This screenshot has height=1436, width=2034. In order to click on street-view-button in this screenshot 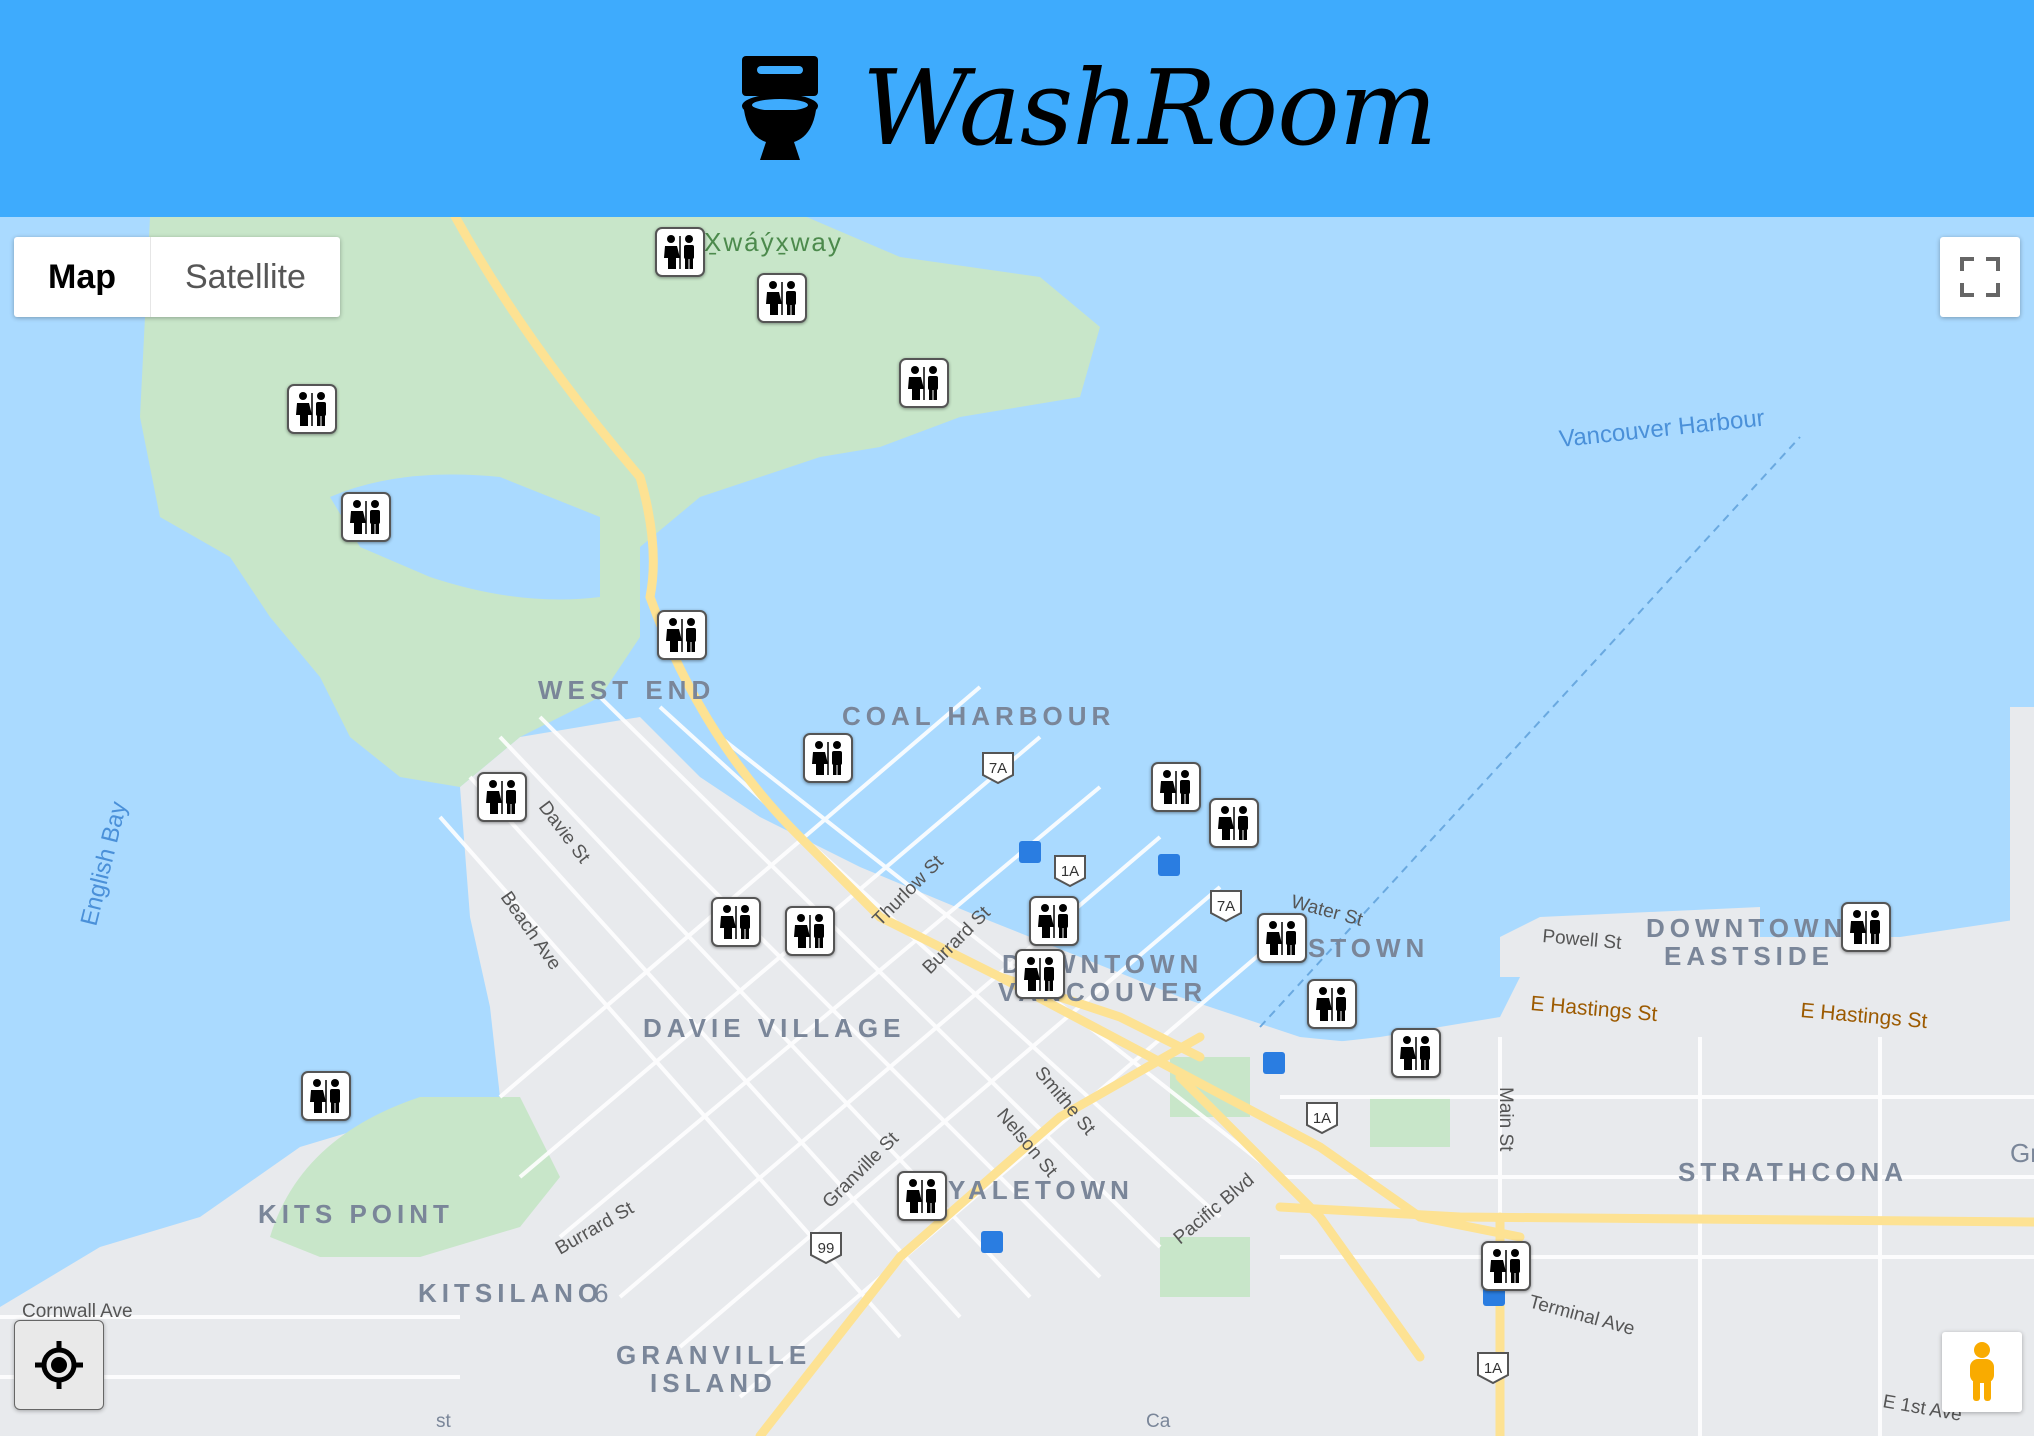, I will do `click(1982, 1372)`.